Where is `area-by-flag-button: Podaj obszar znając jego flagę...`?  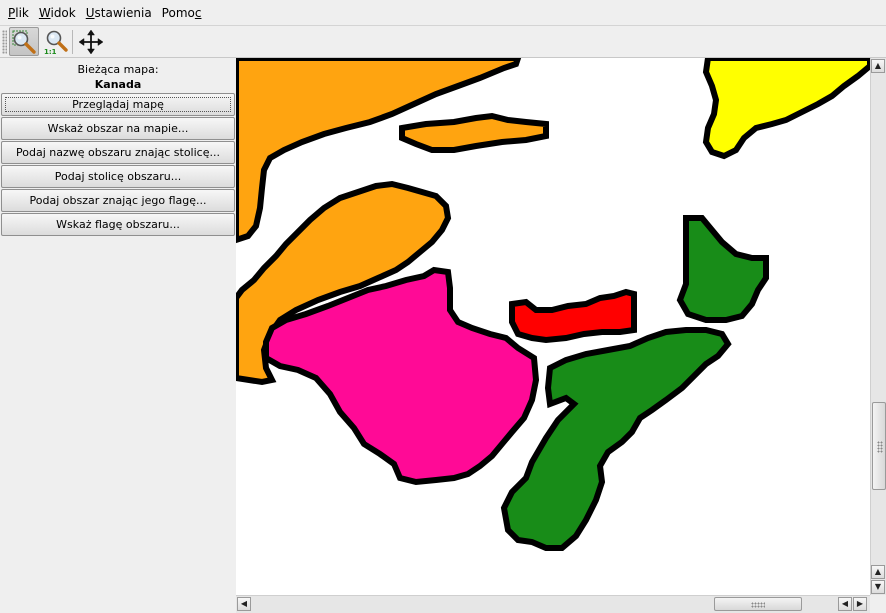 area-by-flag-button: Podaj obszar znając jego flagę... is located at coordinates (118, 200).